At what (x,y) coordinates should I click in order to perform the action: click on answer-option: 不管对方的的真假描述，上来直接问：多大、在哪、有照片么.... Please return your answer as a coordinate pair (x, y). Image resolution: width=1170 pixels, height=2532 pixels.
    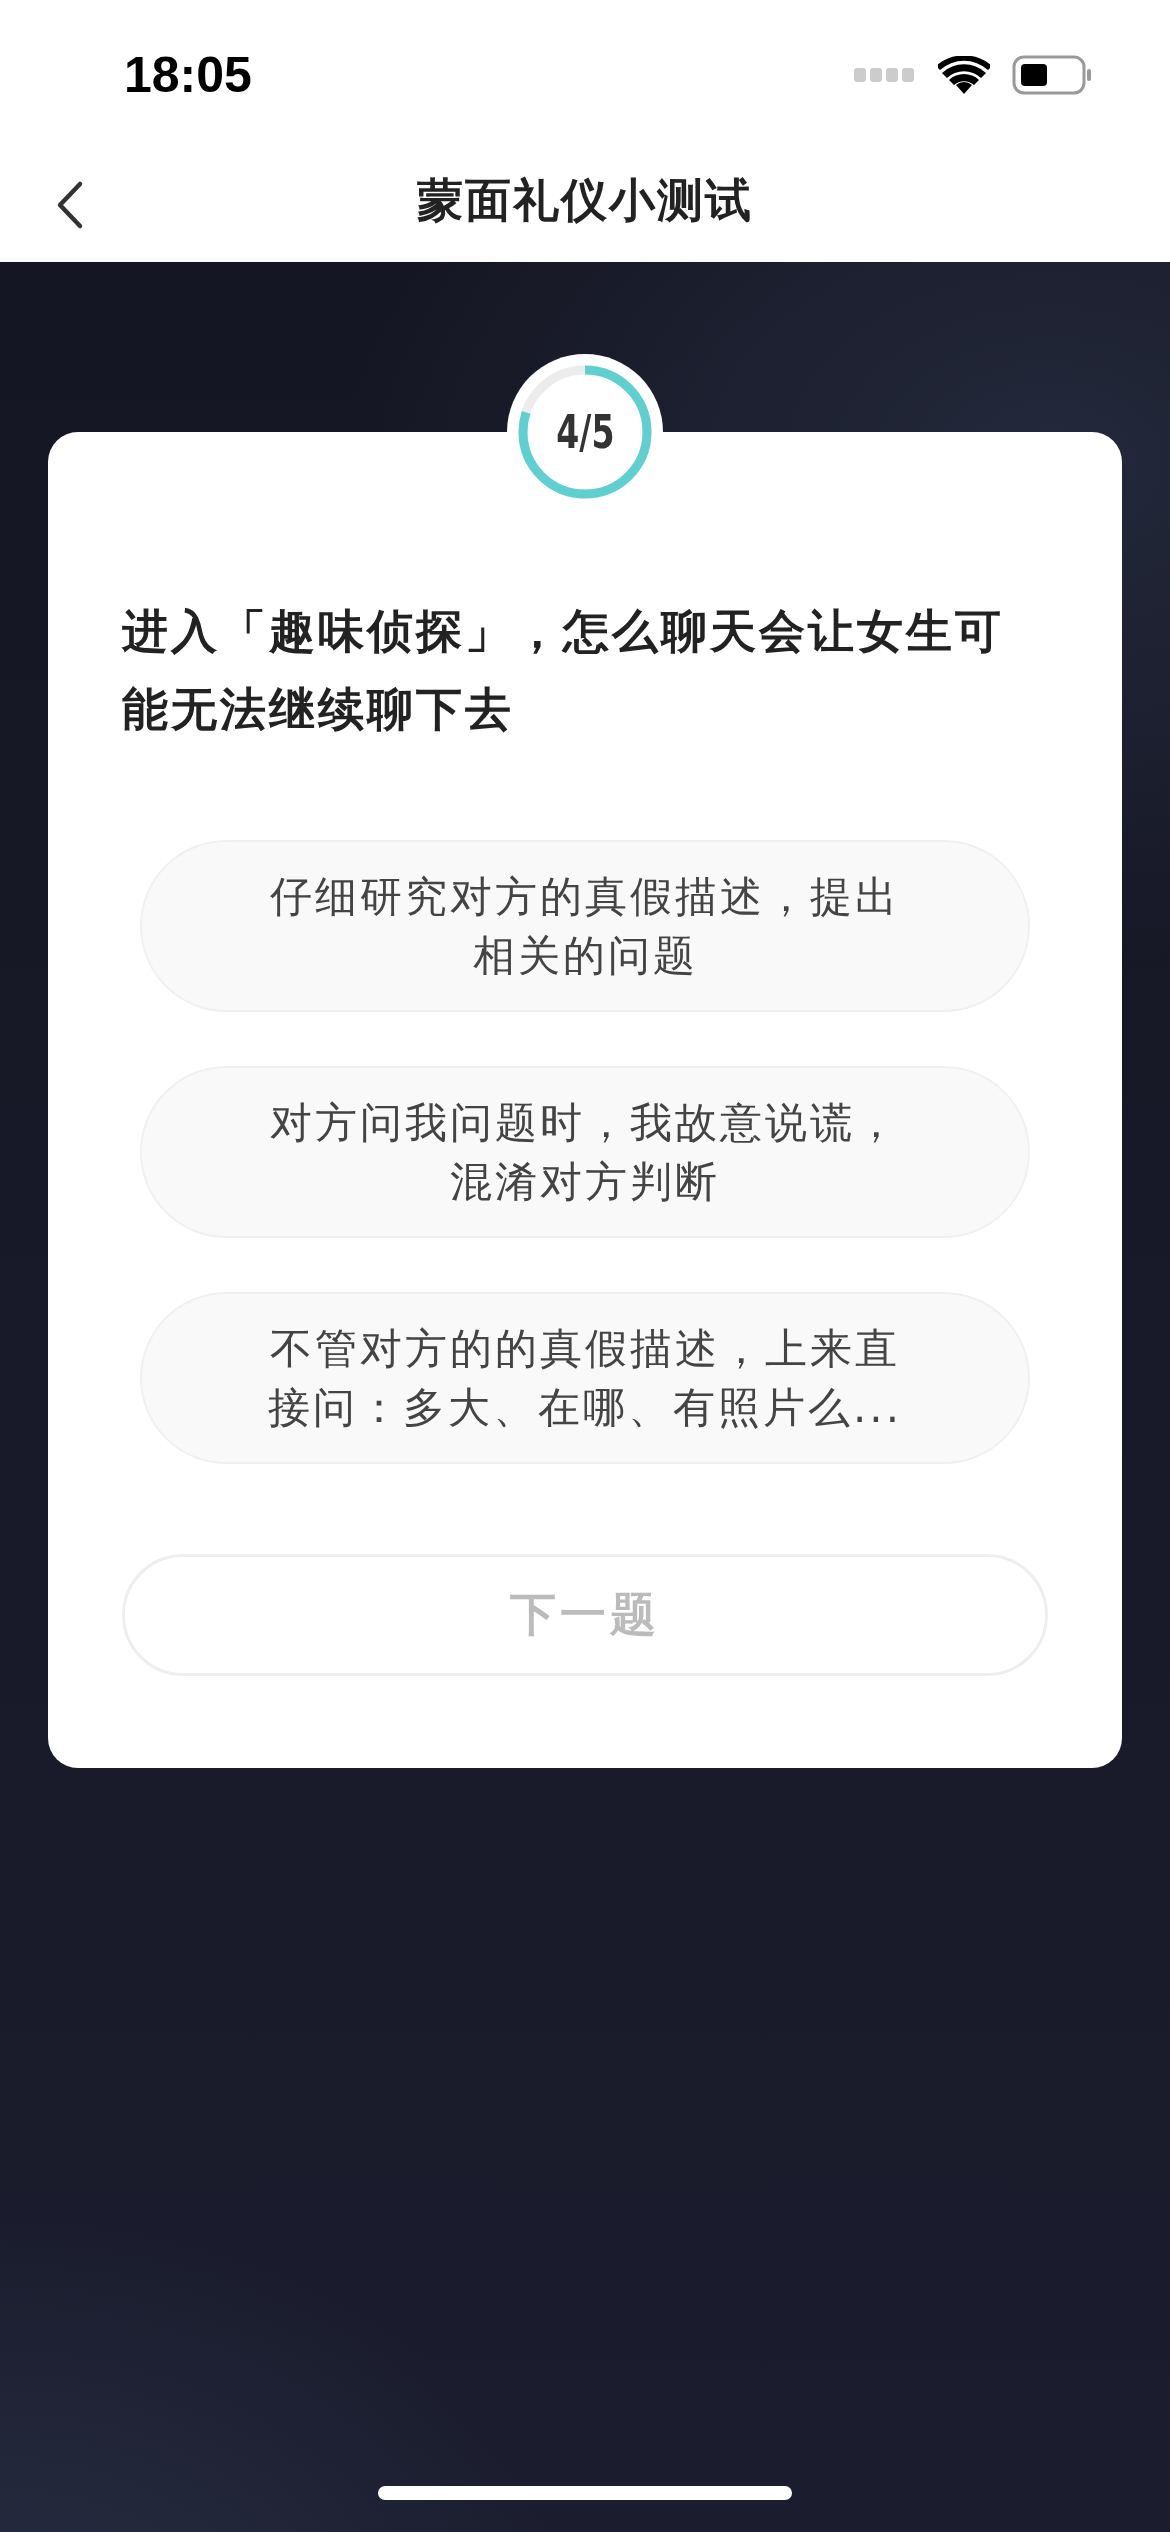
    Looking at the image, I should click on (585, 1378).